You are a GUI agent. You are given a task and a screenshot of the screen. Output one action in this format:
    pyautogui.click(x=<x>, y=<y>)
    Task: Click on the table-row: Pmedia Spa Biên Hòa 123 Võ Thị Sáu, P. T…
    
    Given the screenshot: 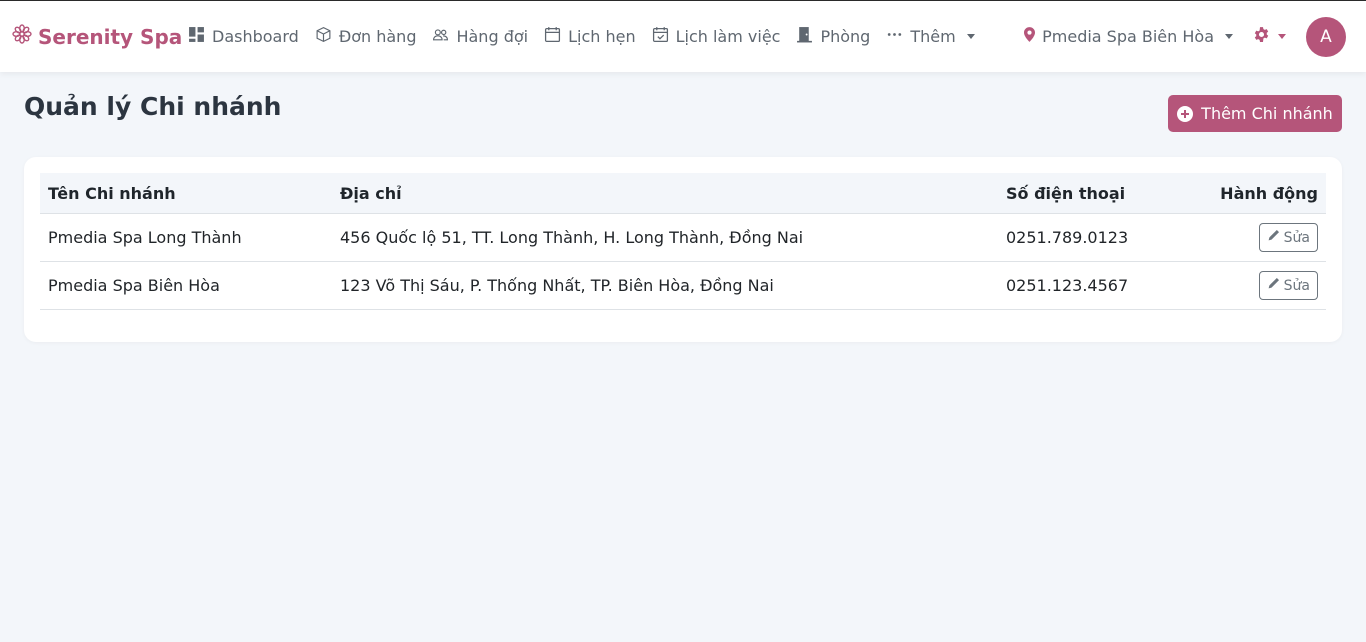 What is the action you would take?
    pyautogui.click(x=683, y=285)
    